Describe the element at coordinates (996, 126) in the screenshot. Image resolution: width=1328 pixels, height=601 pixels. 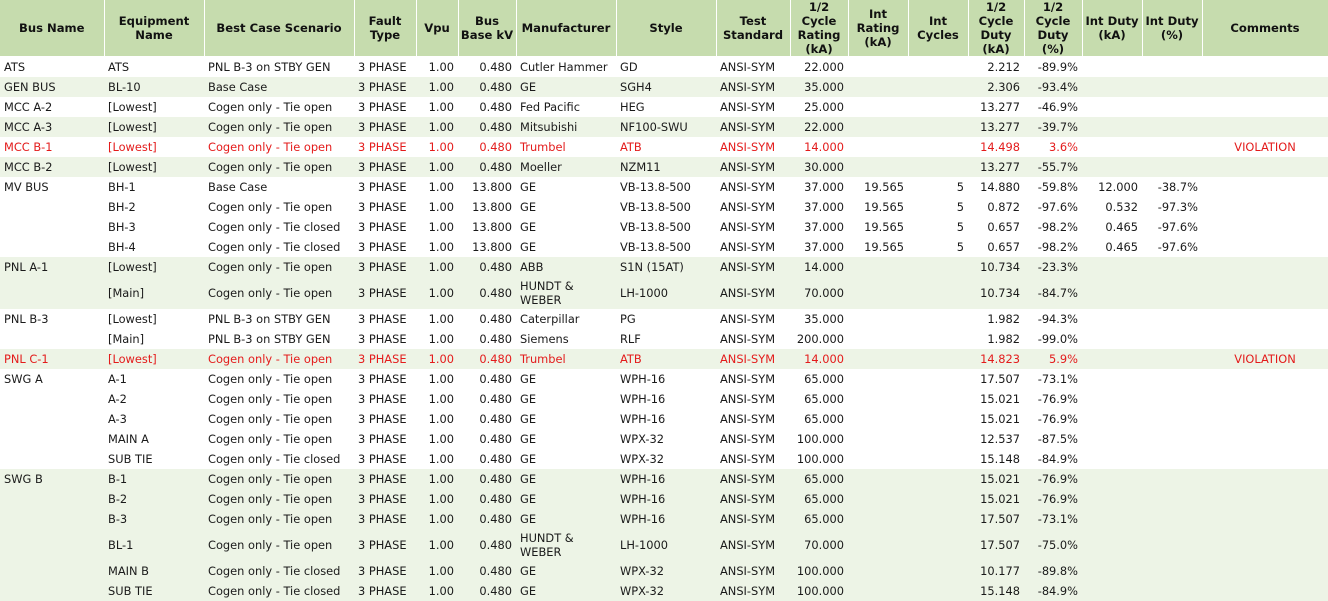
I see `cell-half-cycle-duty-ka: 13.277` at that location.